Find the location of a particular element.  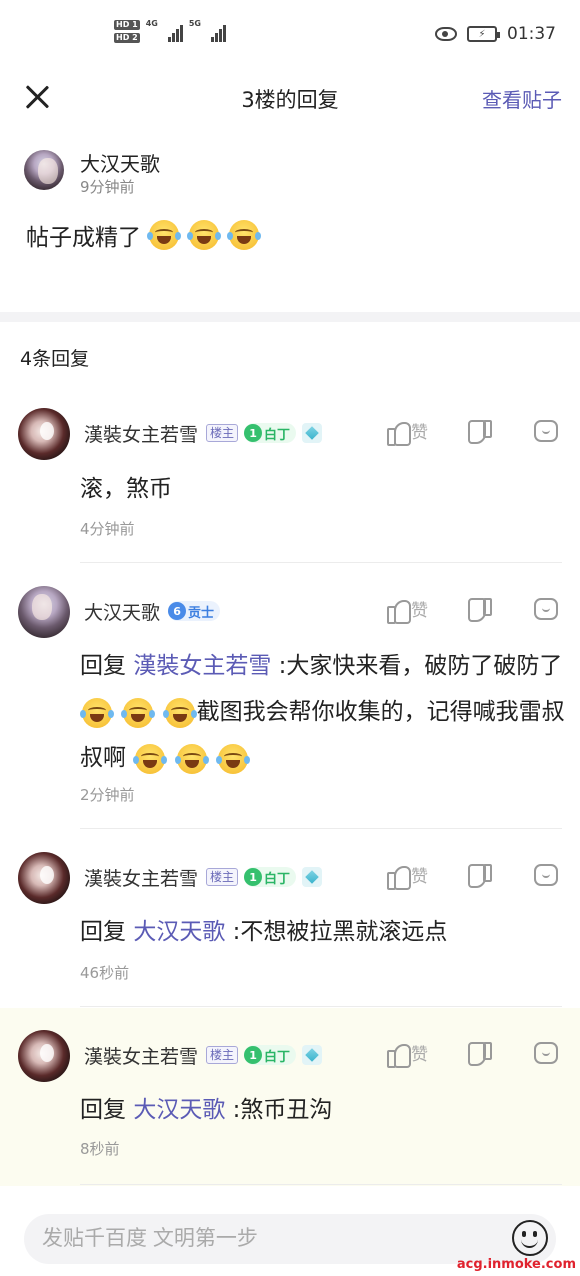

view-post-link: 查看贴子 is located at coordinates (522, 98).